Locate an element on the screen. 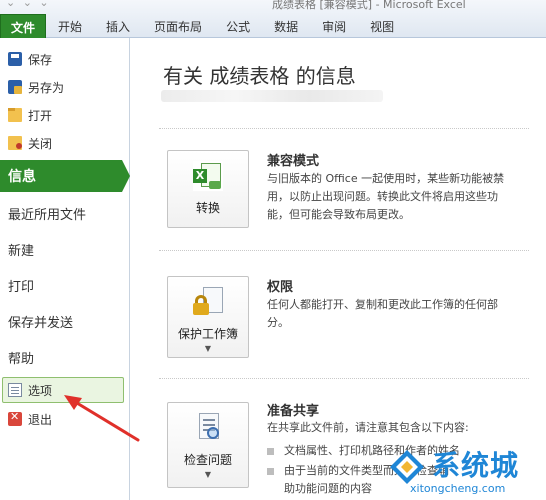 The width and height of the screenshot is (546, 500). nav-close: 关闭 is located at coordinates (64, 143).